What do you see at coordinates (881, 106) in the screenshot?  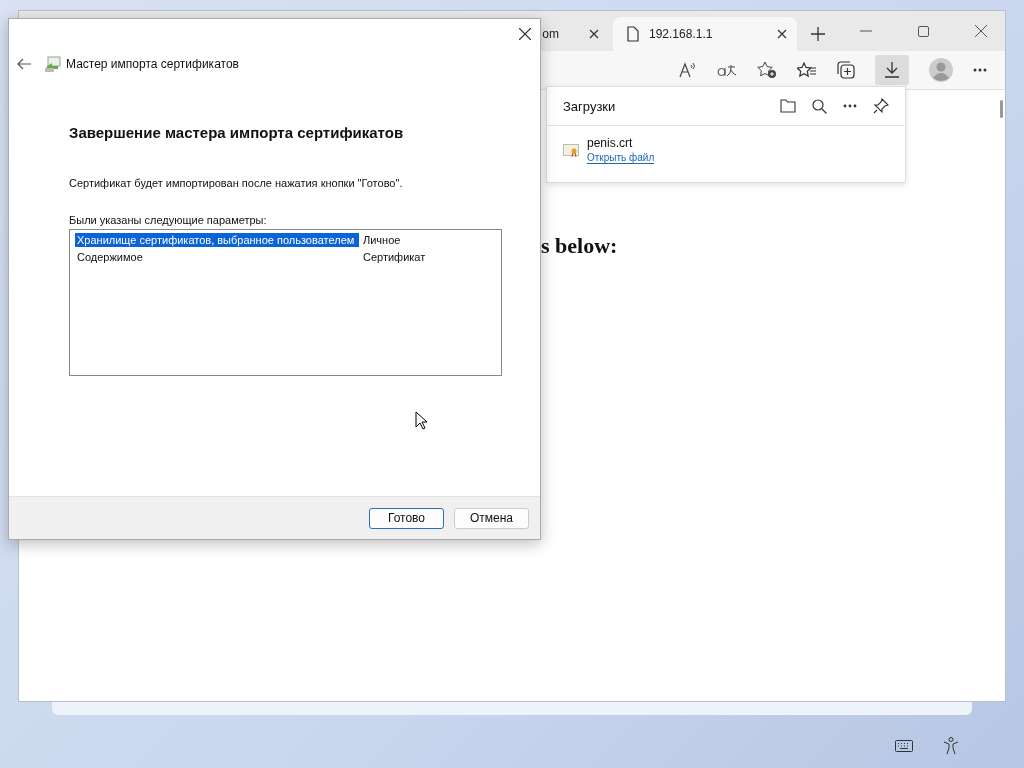 I see `pin-icon` at bounding box center [881, 106].